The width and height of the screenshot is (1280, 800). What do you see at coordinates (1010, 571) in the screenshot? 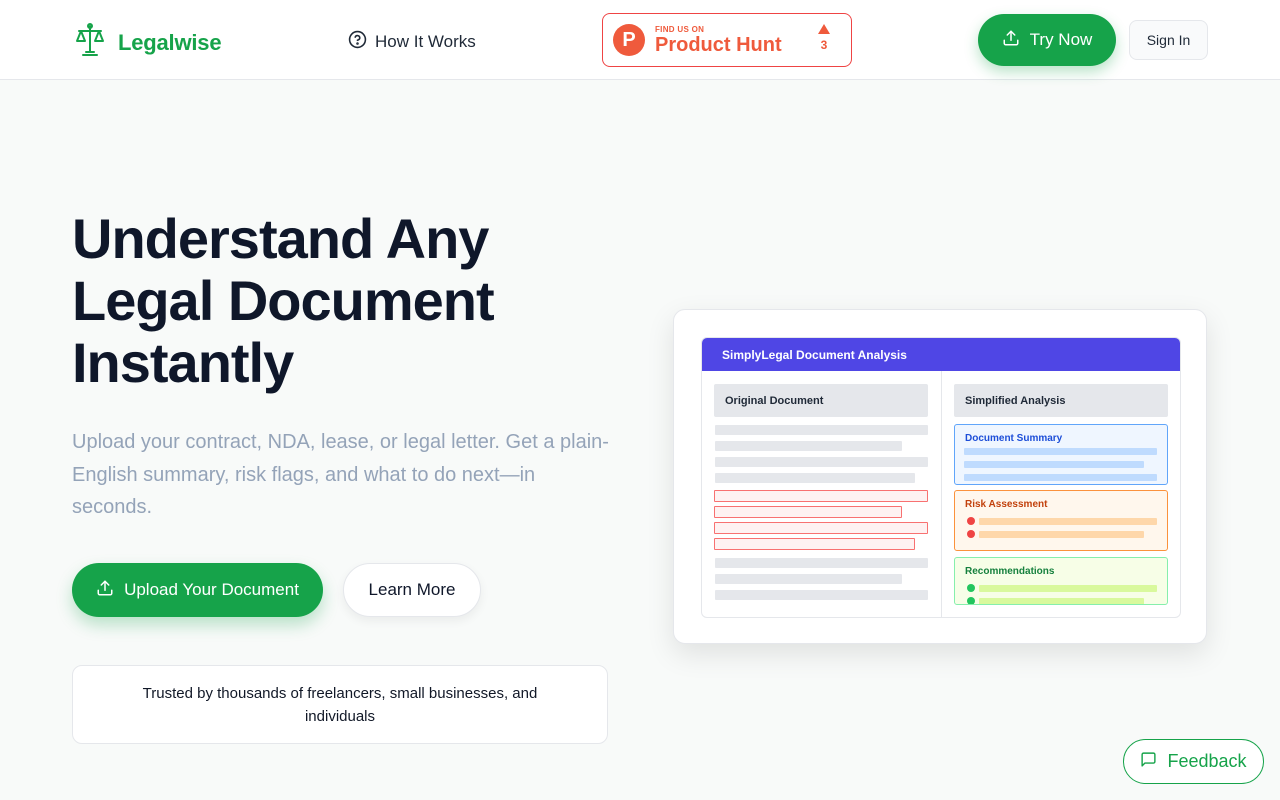
I see `recommendations-title: Recommendations` at bounding box center [1010, 571].